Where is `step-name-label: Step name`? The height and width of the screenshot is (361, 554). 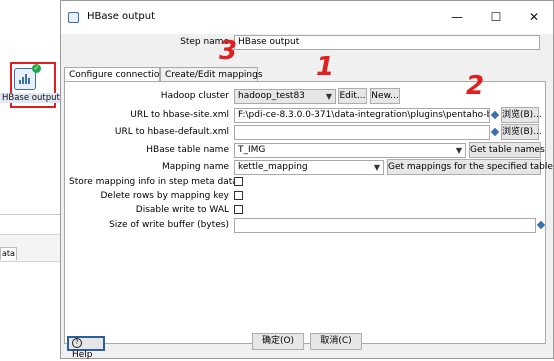
step-name-label: Step name is located at coordinates (204, 42).